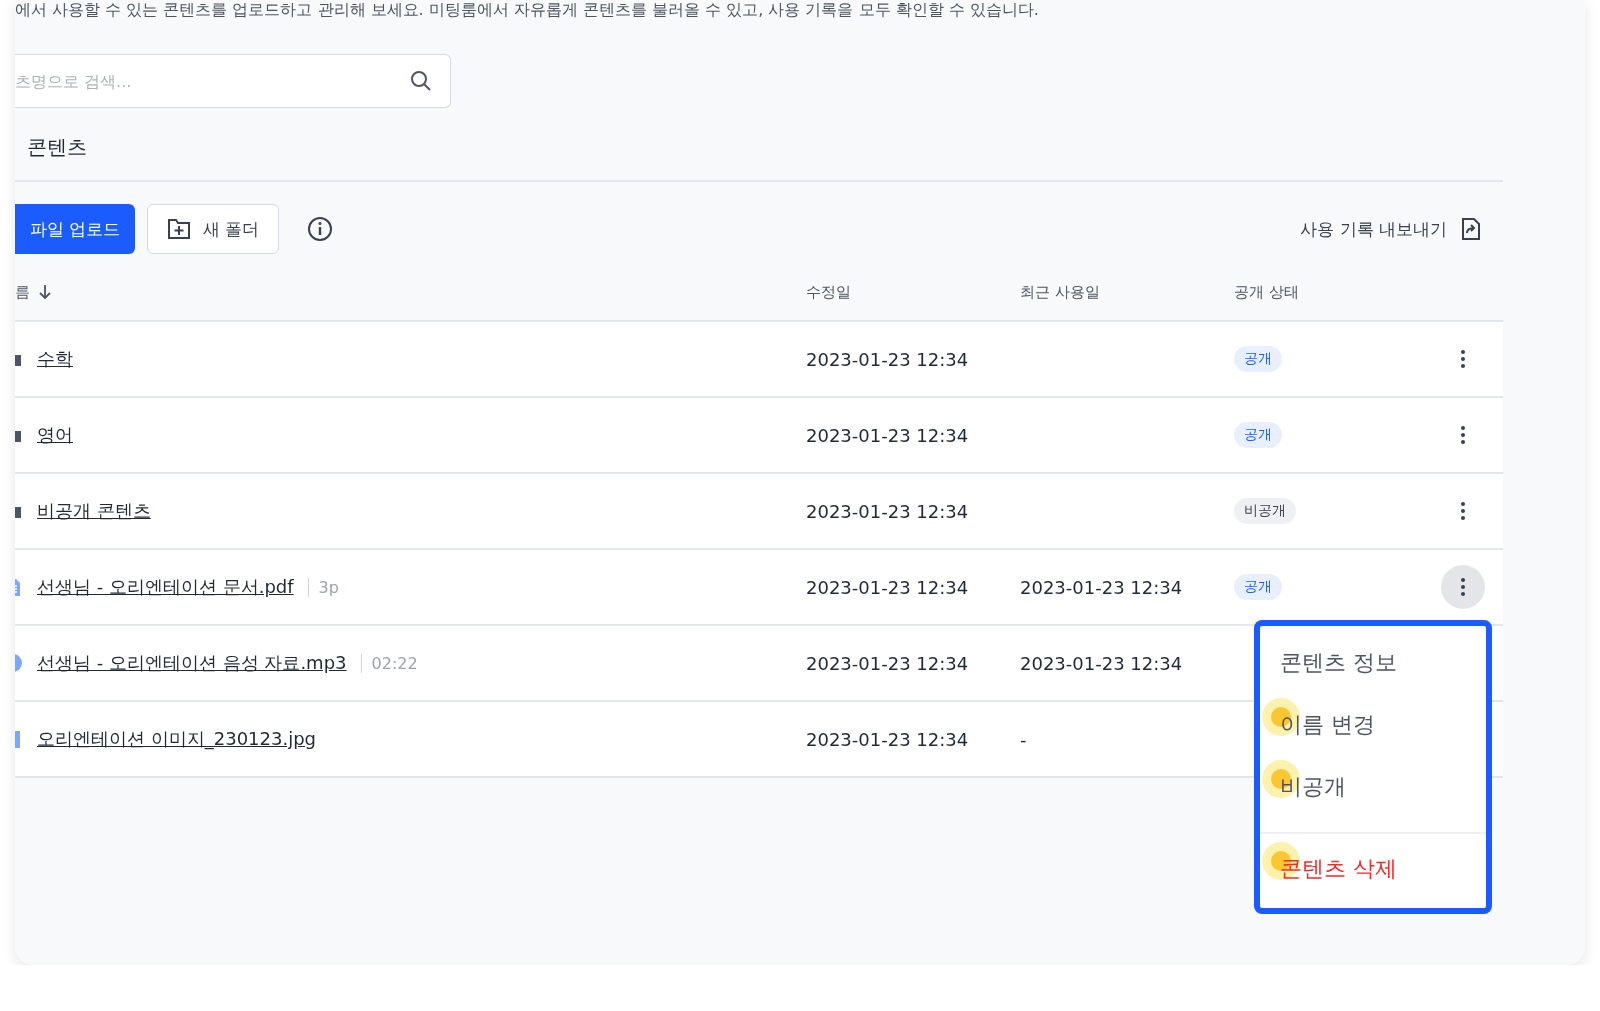  What do you see at coordinates (75, 229) in the screenshot?
I see `upload-button: 파일 업로드` at bounding box center [75, 229].